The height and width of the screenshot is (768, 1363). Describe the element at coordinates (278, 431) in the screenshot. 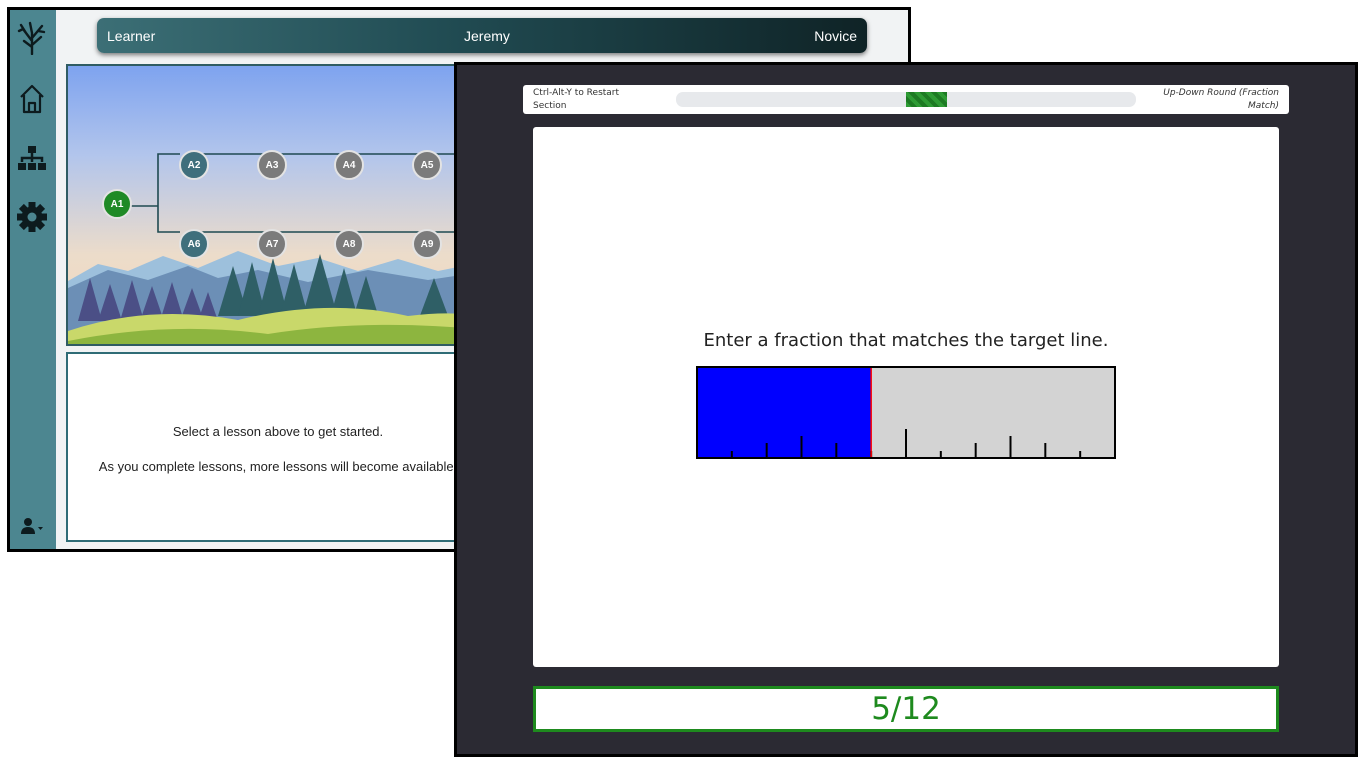

I see `info-line-1: Select a lesson above to get started.` at that location.